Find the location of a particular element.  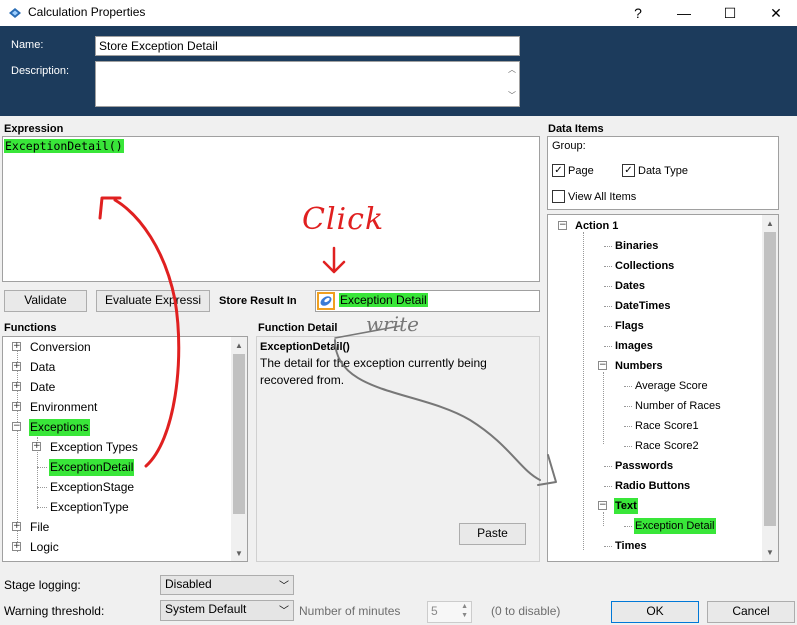

data-item: Images is located at coordinates (634, 346).